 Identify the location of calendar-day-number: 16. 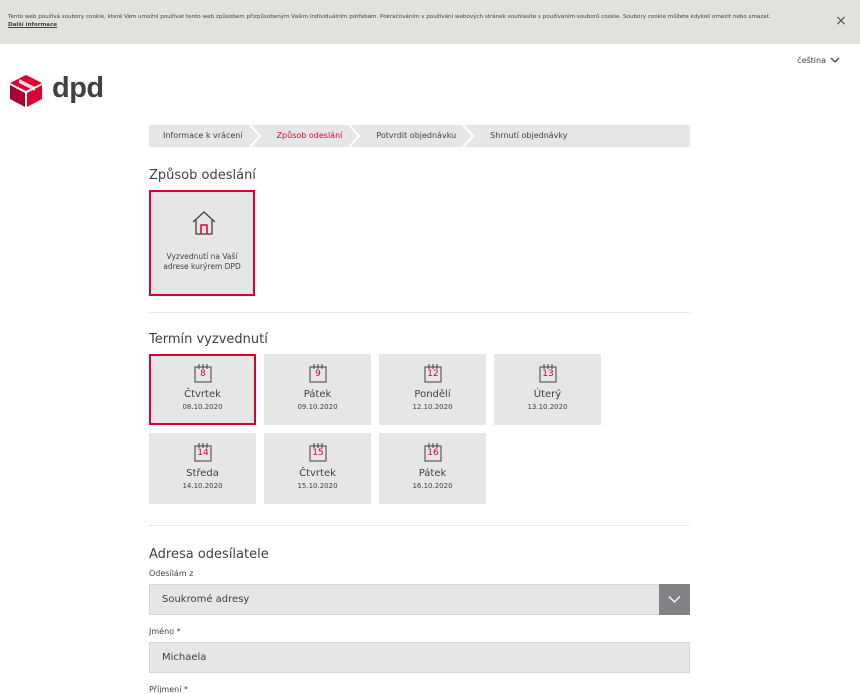
(433, 453).